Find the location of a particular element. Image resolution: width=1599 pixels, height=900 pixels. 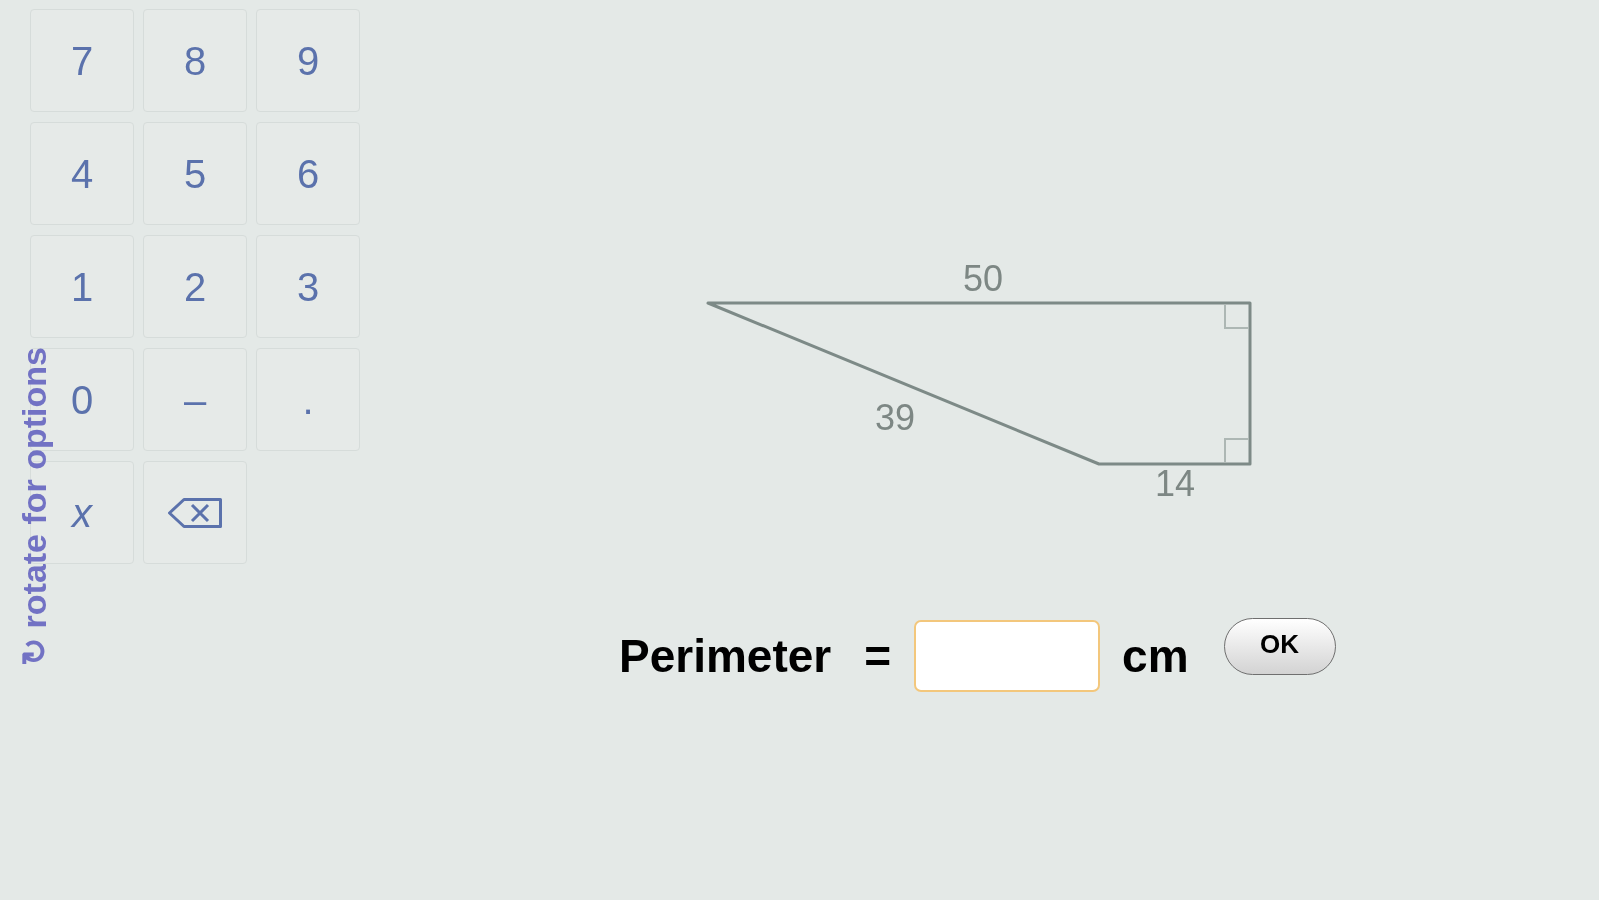

keypad-key: 7 is located at coordinates (82, 60).